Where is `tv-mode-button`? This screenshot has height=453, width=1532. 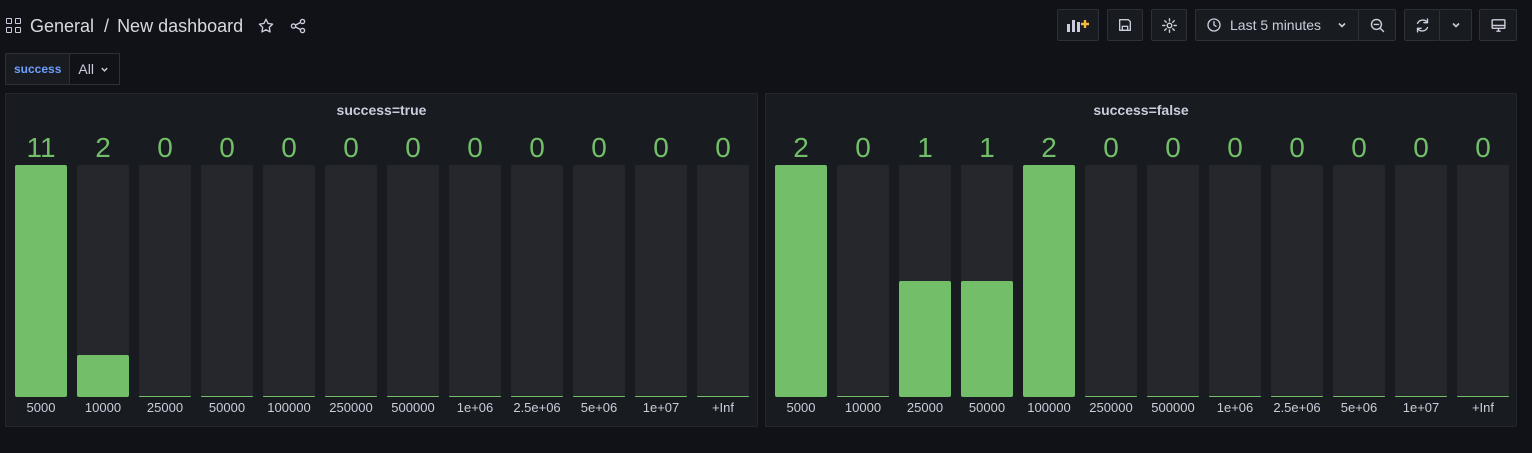 tv-mode-button is located at coordinates (1498, 25).